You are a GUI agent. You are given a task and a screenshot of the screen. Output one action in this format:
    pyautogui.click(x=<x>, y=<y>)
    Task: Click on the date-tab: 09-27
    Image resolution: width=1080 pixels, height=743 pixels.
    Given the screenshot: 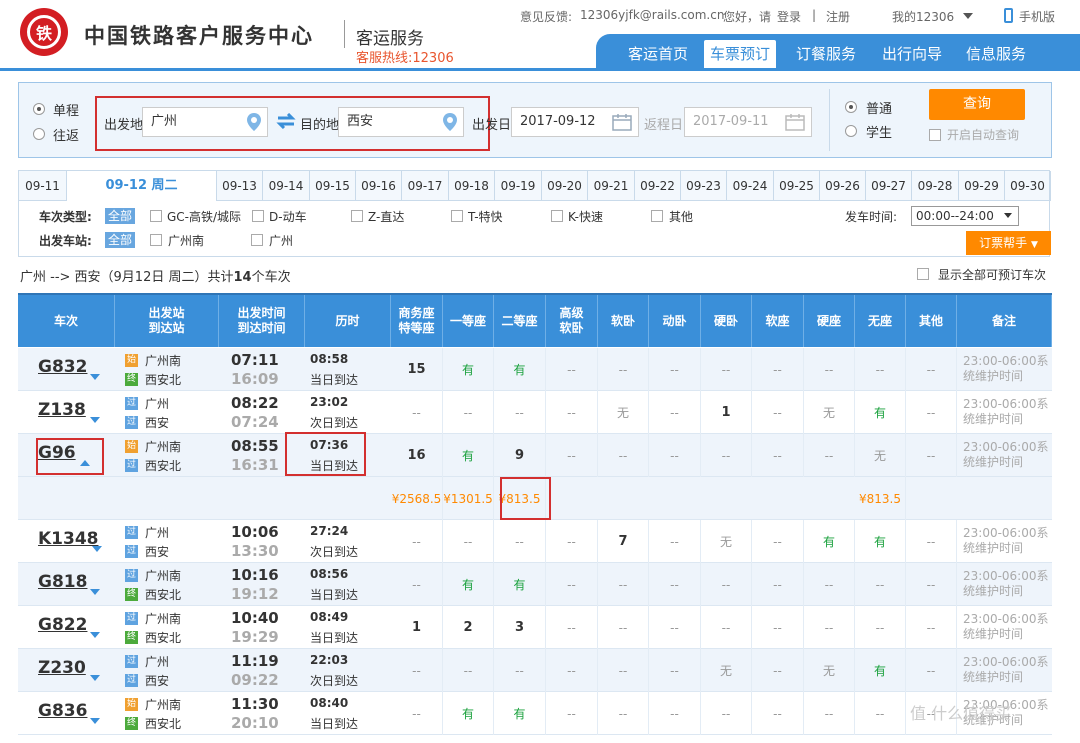 What is the action you would take?
    pyautogui.click(x=889, y=186)
    